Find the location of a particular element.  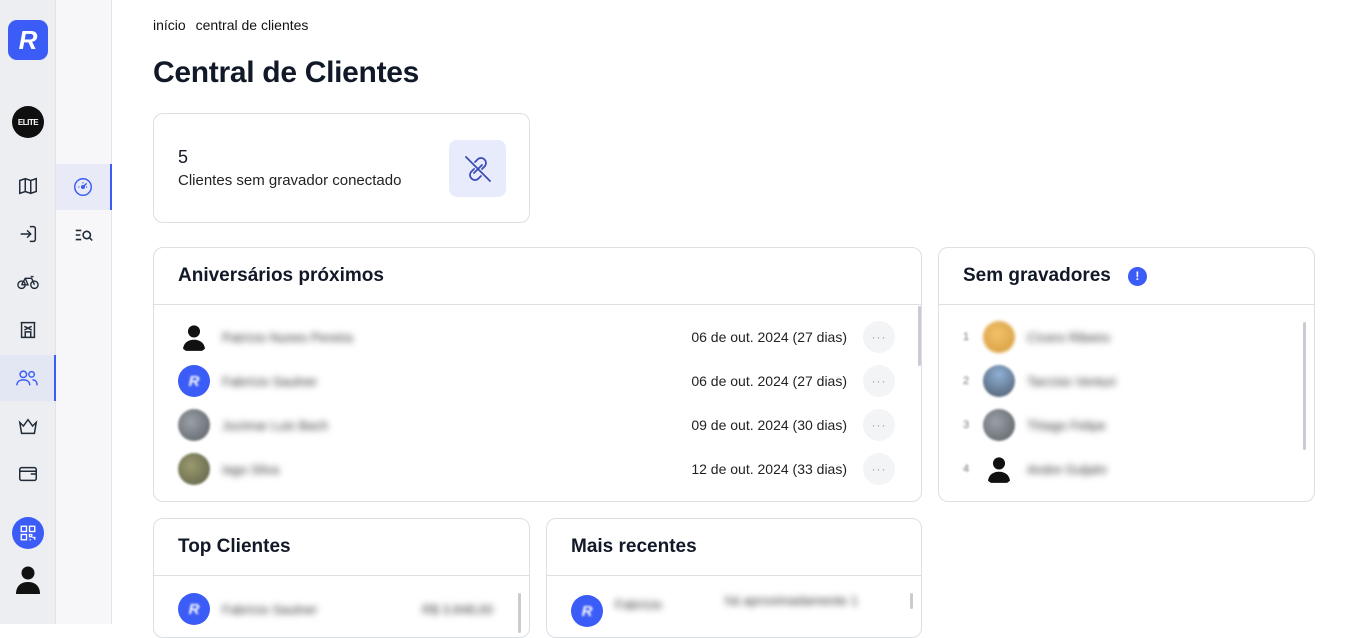

birthday-date: 09 de out. 2024 (30 dias) is located at coordinates (769, 425).